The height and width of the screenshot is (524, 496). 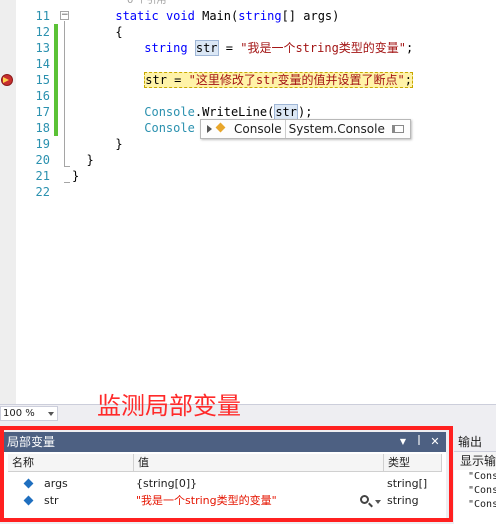 What do you see at coordinates (56, 80) in the screenshot?
I see `change-tracking-bar` at bounding box center [56, 80].